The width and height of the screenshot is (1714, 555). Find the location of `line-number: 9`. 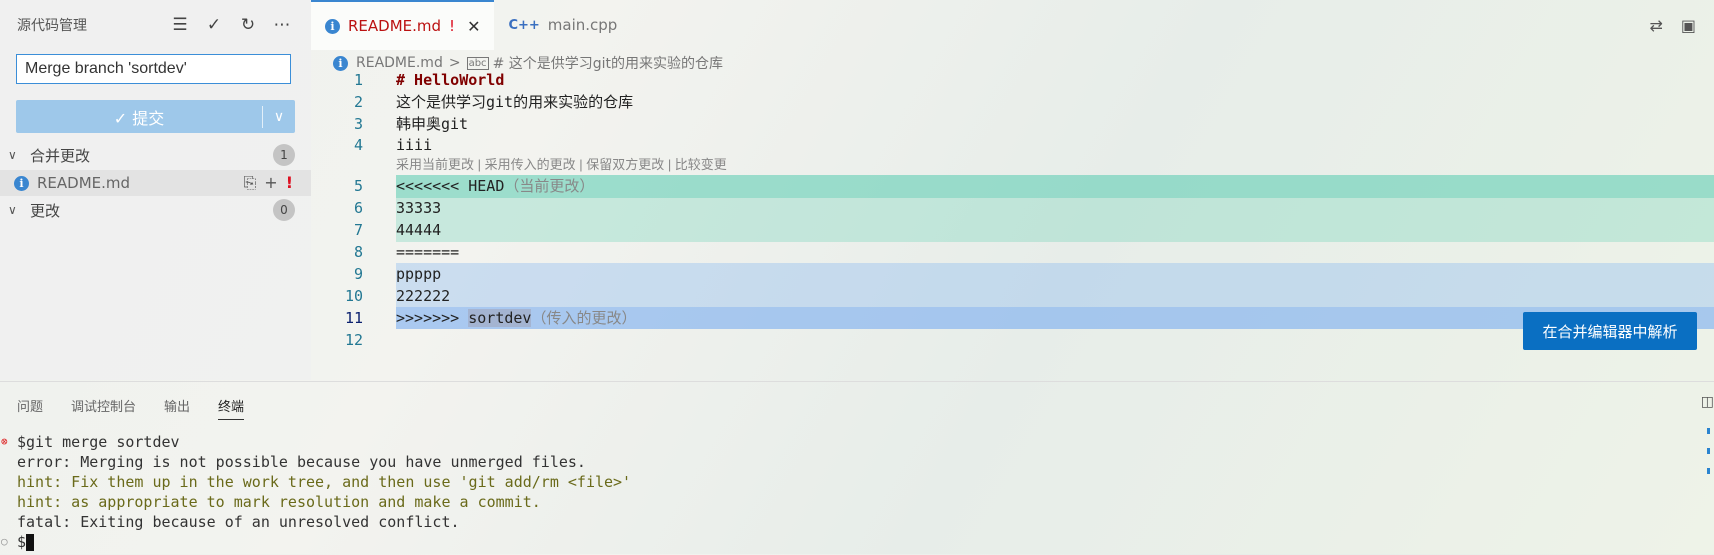

line-number: 9 is located at coordinates (358, 274).